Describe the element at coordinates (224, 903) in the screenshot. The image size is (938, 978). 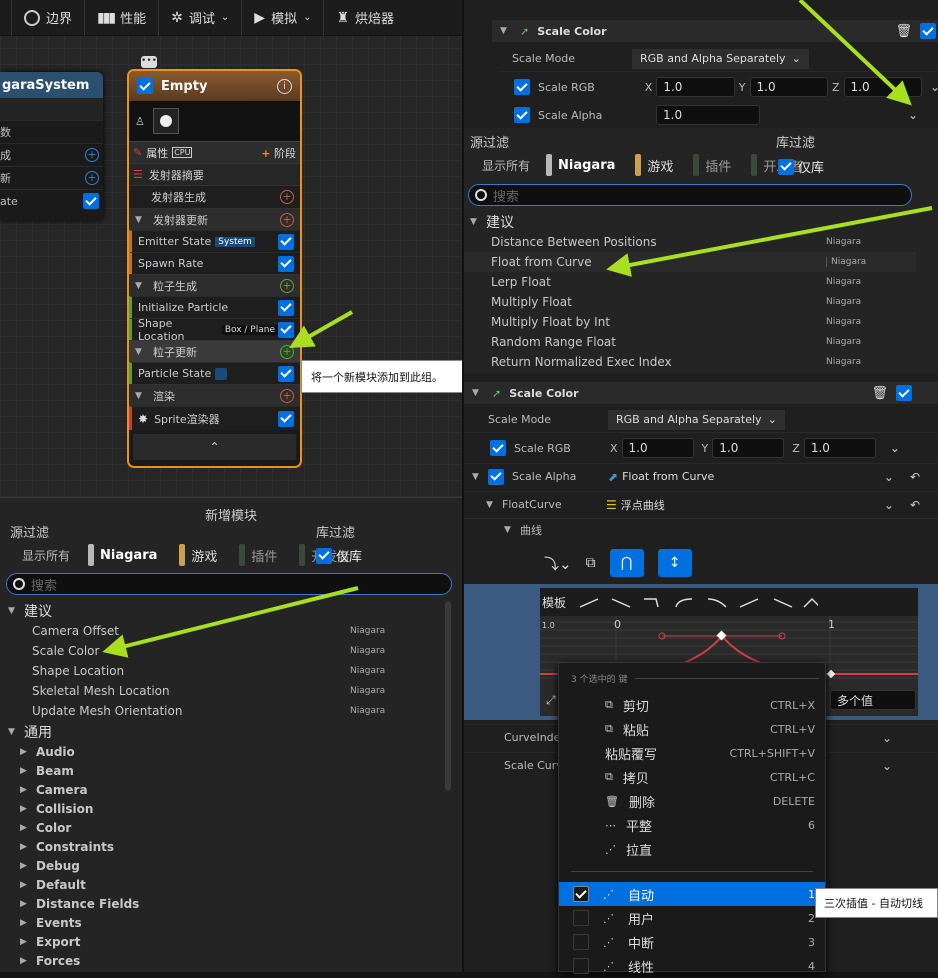
I see `category-item: ▶ Distance Fields` at that location.